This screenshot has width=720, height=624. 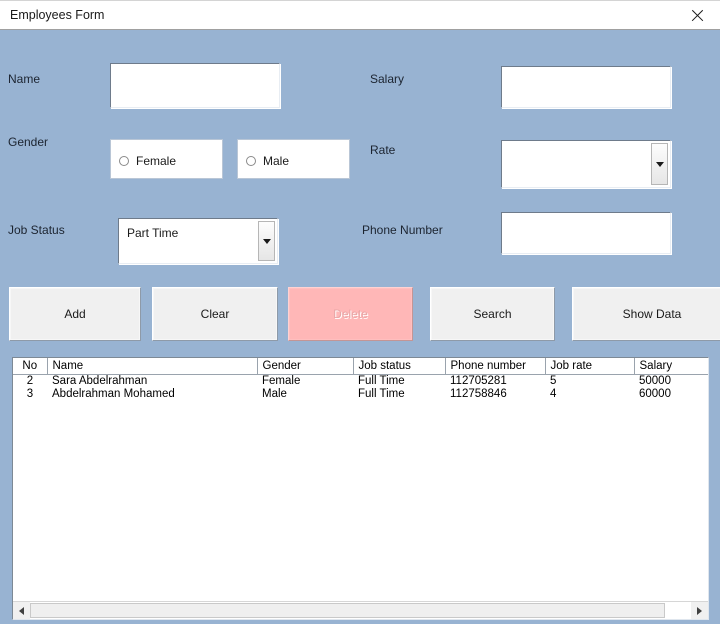 I want to click on radio-female-icon, so click(x=124, y=161).